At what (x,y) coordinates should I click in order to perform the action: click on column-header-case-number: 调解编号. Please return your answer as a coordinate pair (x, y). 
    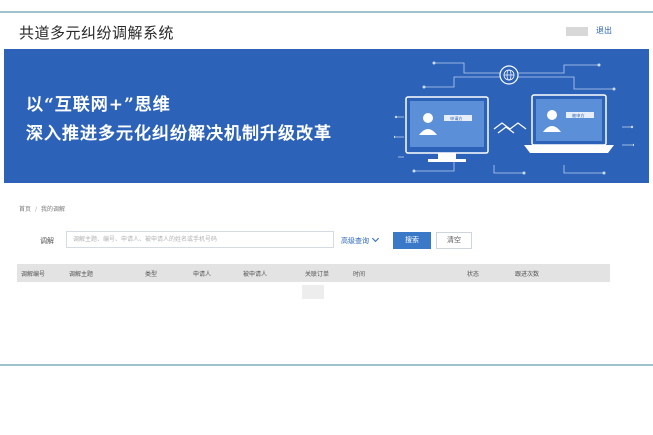
    Looking at the image, I should click on (33, 273).